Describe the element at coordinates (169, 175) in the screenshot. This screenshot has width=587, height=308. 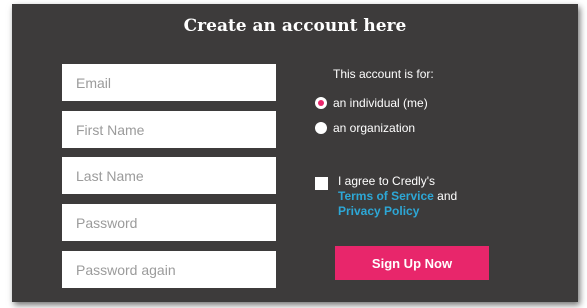
I see `last-name-input` at that location.